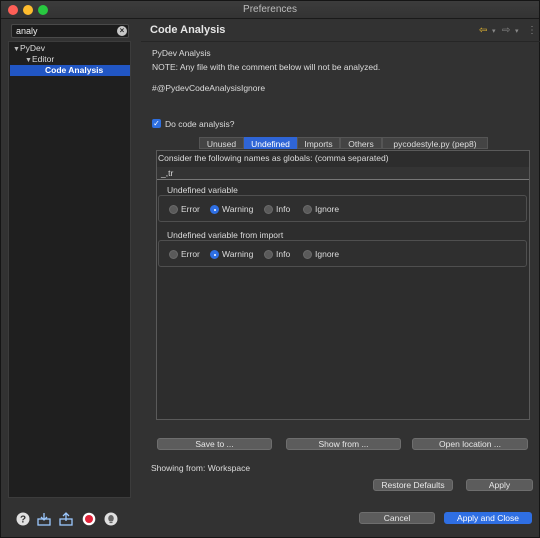 The image size is (540, 538). I want to click on tree-item-label: PyDev, so click(33, 48).